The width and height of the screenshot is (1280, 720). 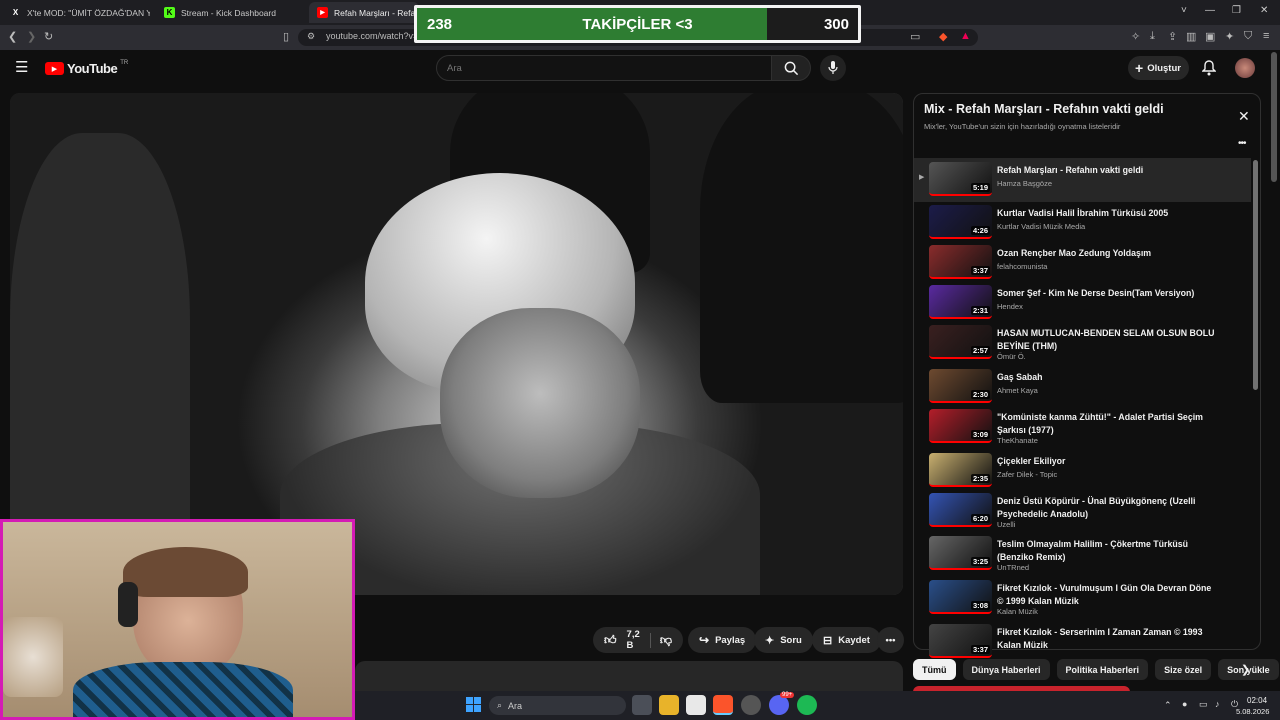 What do you see at coordinates (1102, 669) in the screenshot?
I see `chip-2: Politika Haberleri` at bounding box center [1102, 669].